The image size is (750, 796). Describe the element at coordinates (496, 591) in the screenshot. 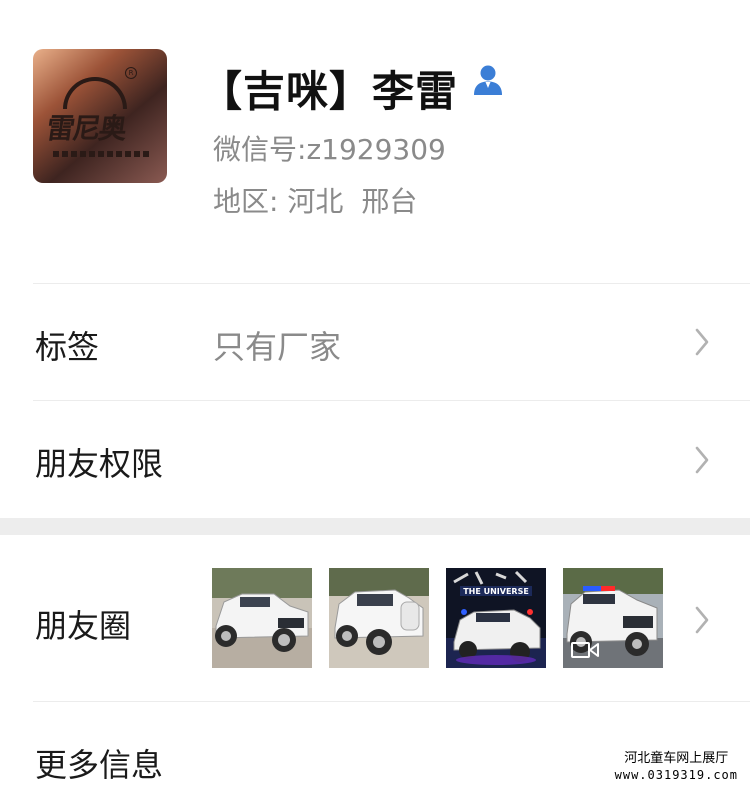

I see `thumbnail-caption: THE UNIVERSE` at that location.